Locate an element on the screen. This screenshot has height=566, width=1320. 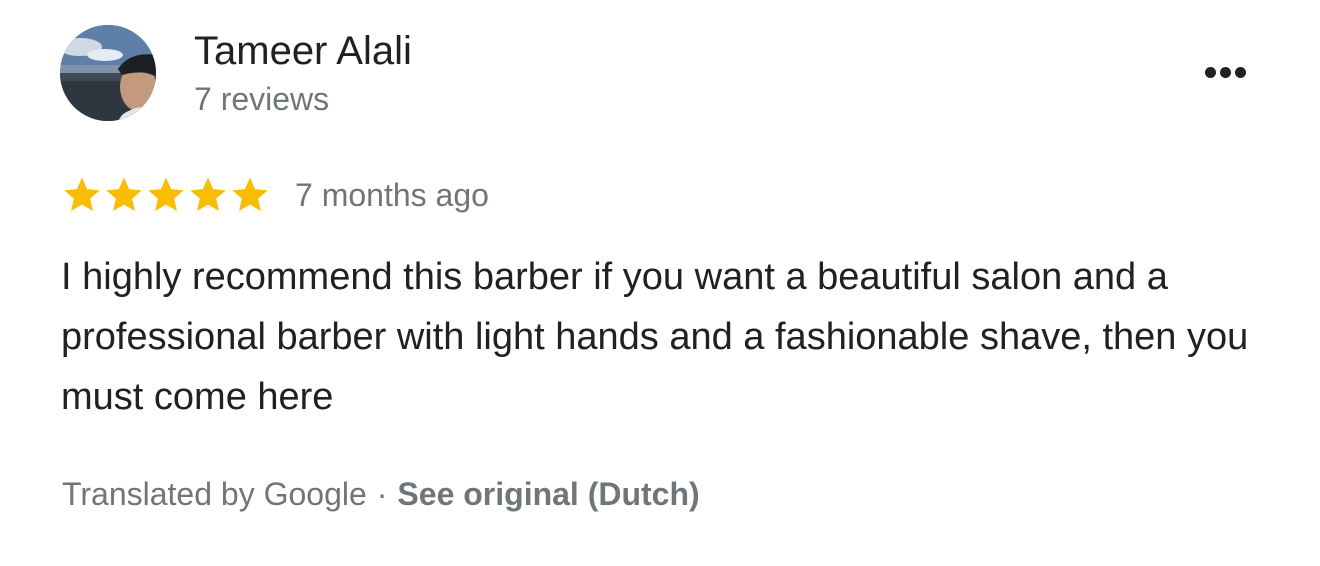
see-original-link: See original (Dutch) is located at coordinates (548, 494).